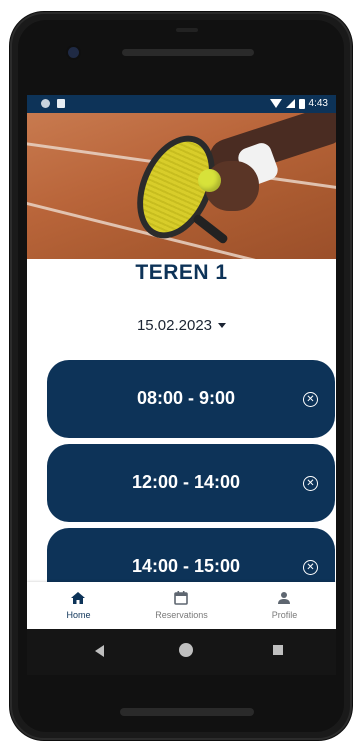  I want to click on person-icon, so click(284, 598).